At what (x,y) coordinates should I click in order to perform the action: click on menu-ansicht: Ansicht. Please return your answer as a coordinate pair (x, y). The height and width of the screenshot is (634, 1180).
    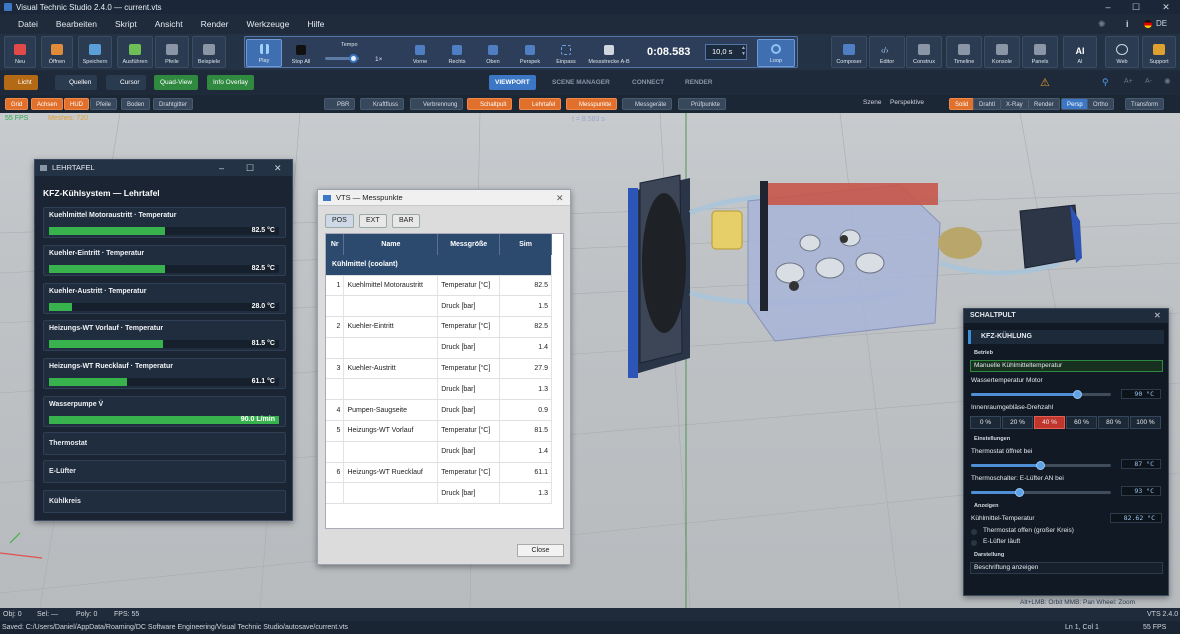
    Looking at the image, I should click on (169, 24).